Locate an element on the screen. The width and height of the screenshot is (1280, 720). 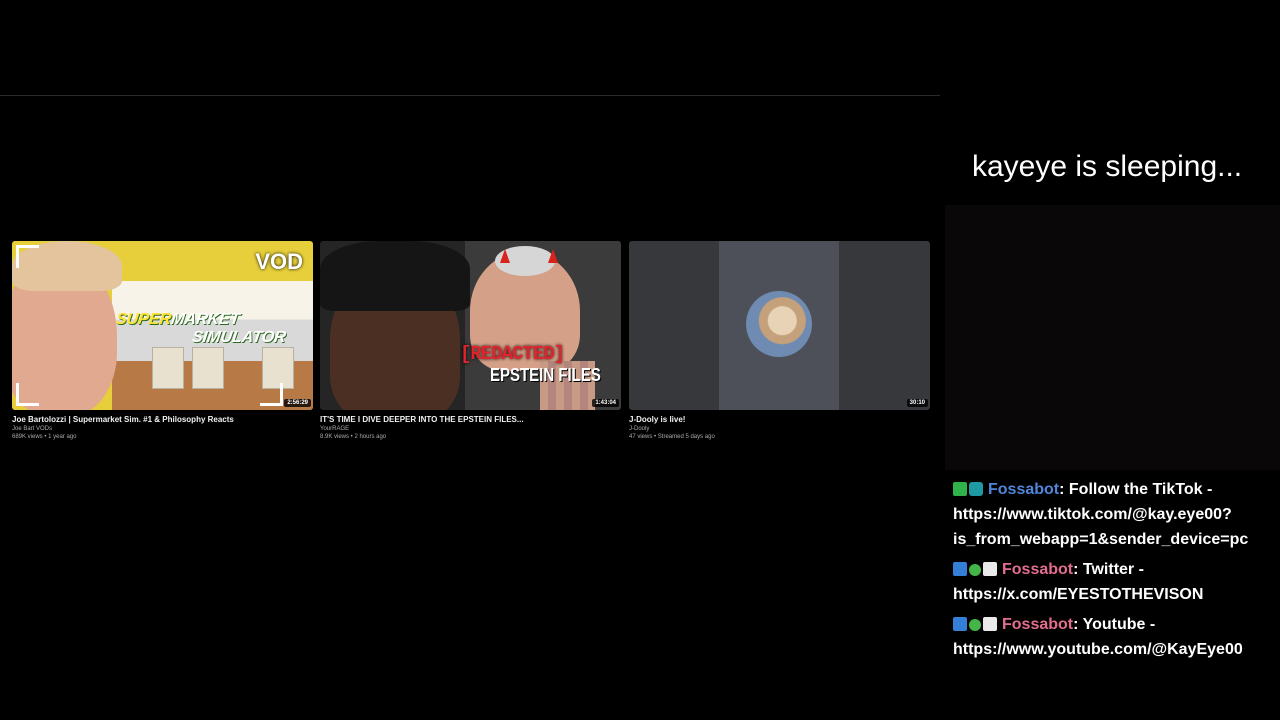
thumbnail-redacted-text: [REDACTED] is located at coordinates (512, 354).